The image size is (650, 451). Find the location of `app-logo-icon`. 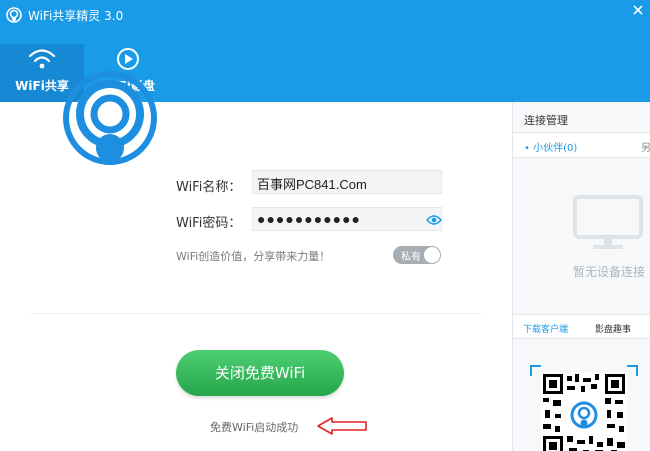

app-logo-icon is located at coordinates (14, 15).